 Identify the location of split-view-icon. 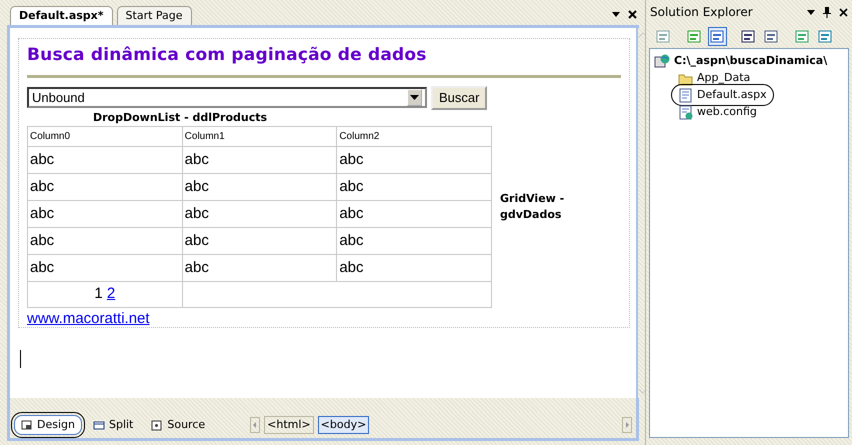
(98, 425).